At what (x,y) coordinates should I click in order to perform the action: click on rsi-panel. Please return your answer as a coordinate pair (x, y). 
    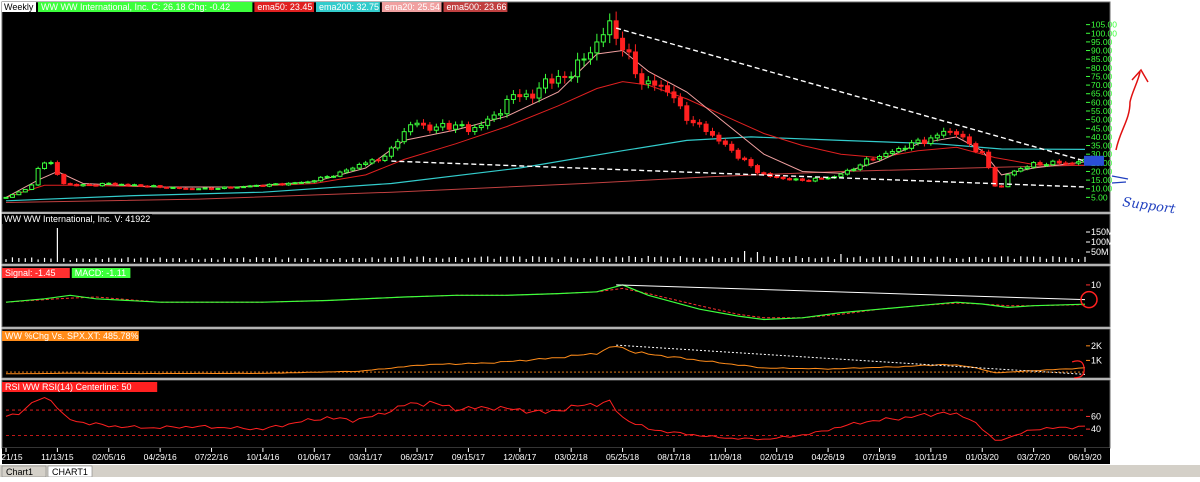
    Looking at the image, I should click on (556, 414).